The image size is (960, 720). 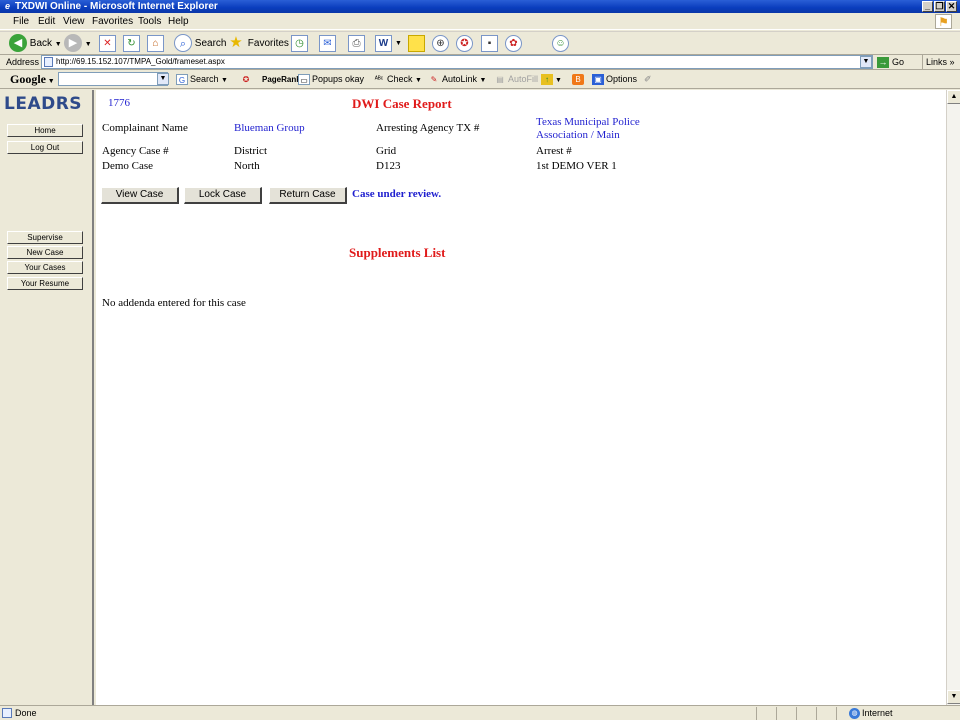 I want to click on go-button: → Go, so click(x=890, y=62).